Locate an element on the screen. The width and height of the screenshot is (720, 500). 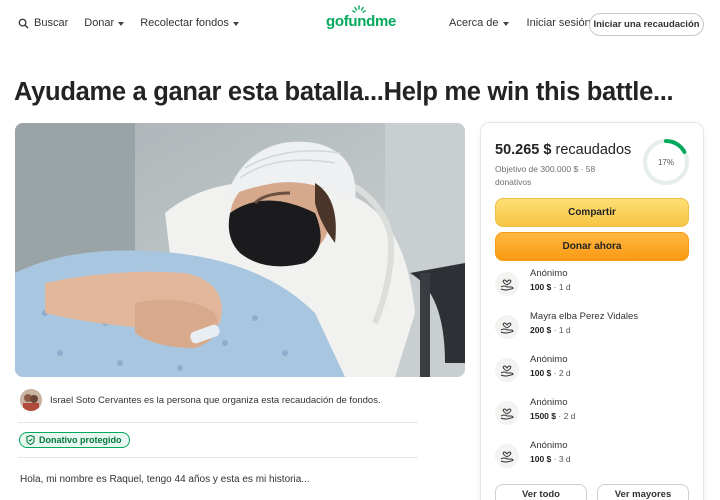
donation-meta: 100 $ · 3 d is located at coordinates (550, 459).